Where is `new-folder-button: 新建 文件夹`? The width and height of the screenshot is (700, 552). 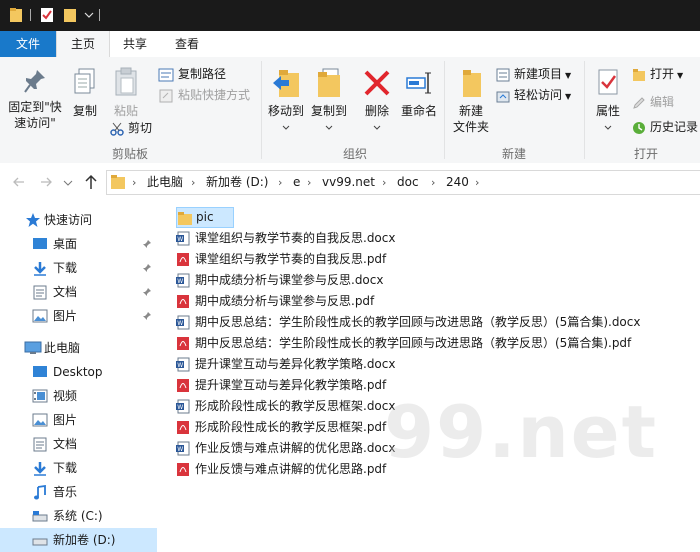 new-folder-button: 新建 文件夹 is located at coordinates (471, 101).